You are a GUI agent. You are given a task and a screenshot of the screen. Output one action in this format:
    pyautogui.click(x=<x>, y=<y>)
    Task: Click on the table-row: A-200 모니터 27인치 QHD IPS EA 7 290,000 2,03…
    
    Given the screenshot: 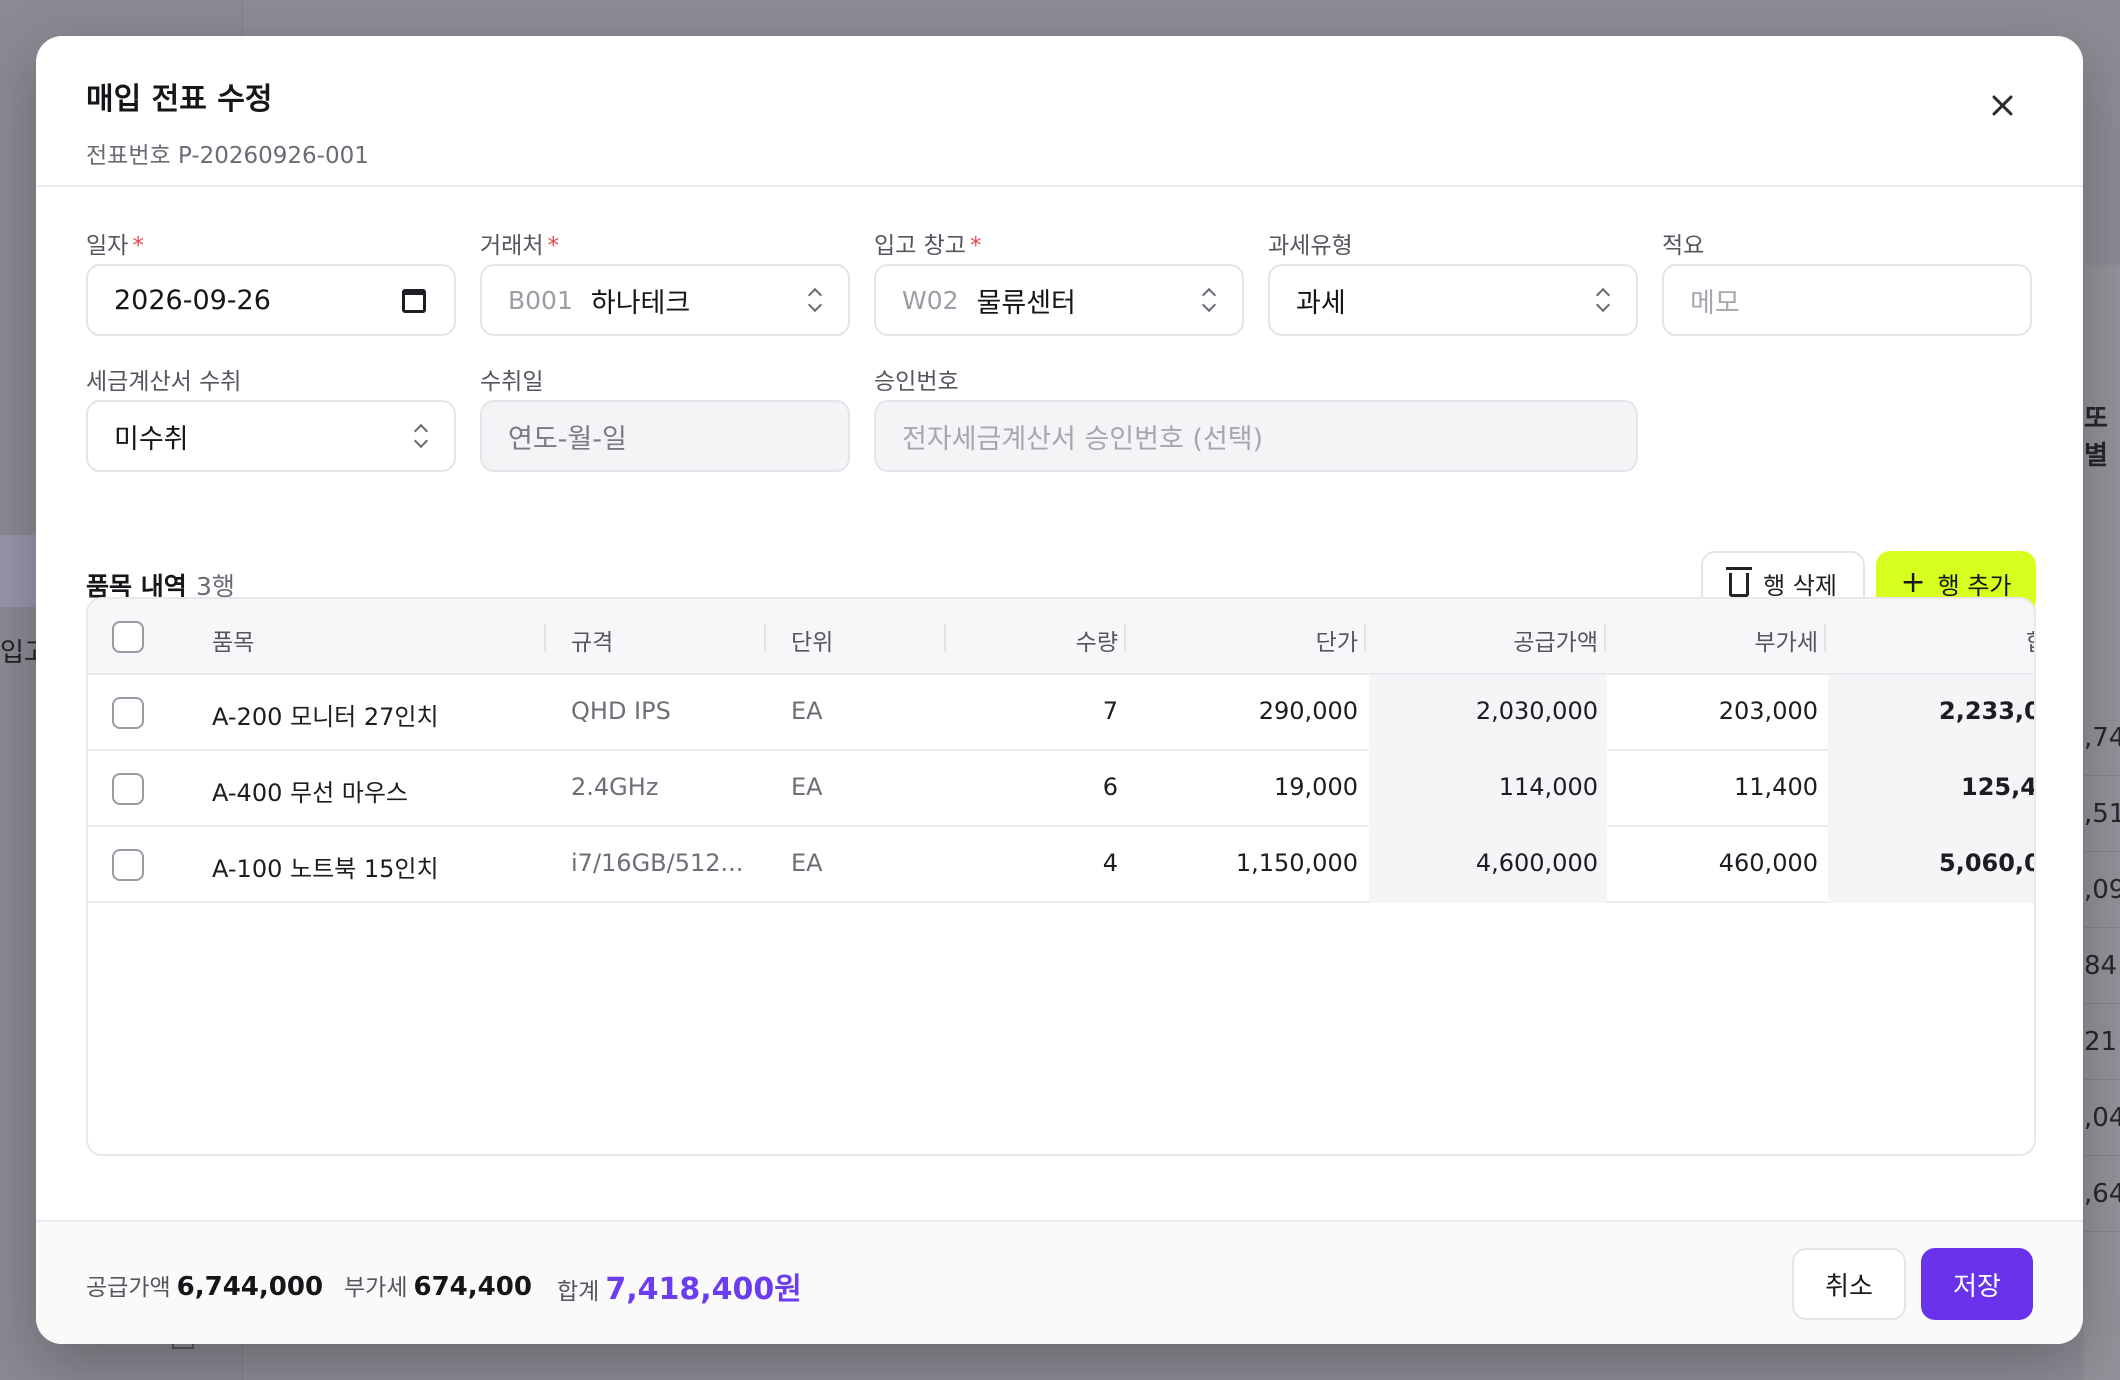 What is the action you would take?
    pyautogui.click(x=1061, y=713)
    